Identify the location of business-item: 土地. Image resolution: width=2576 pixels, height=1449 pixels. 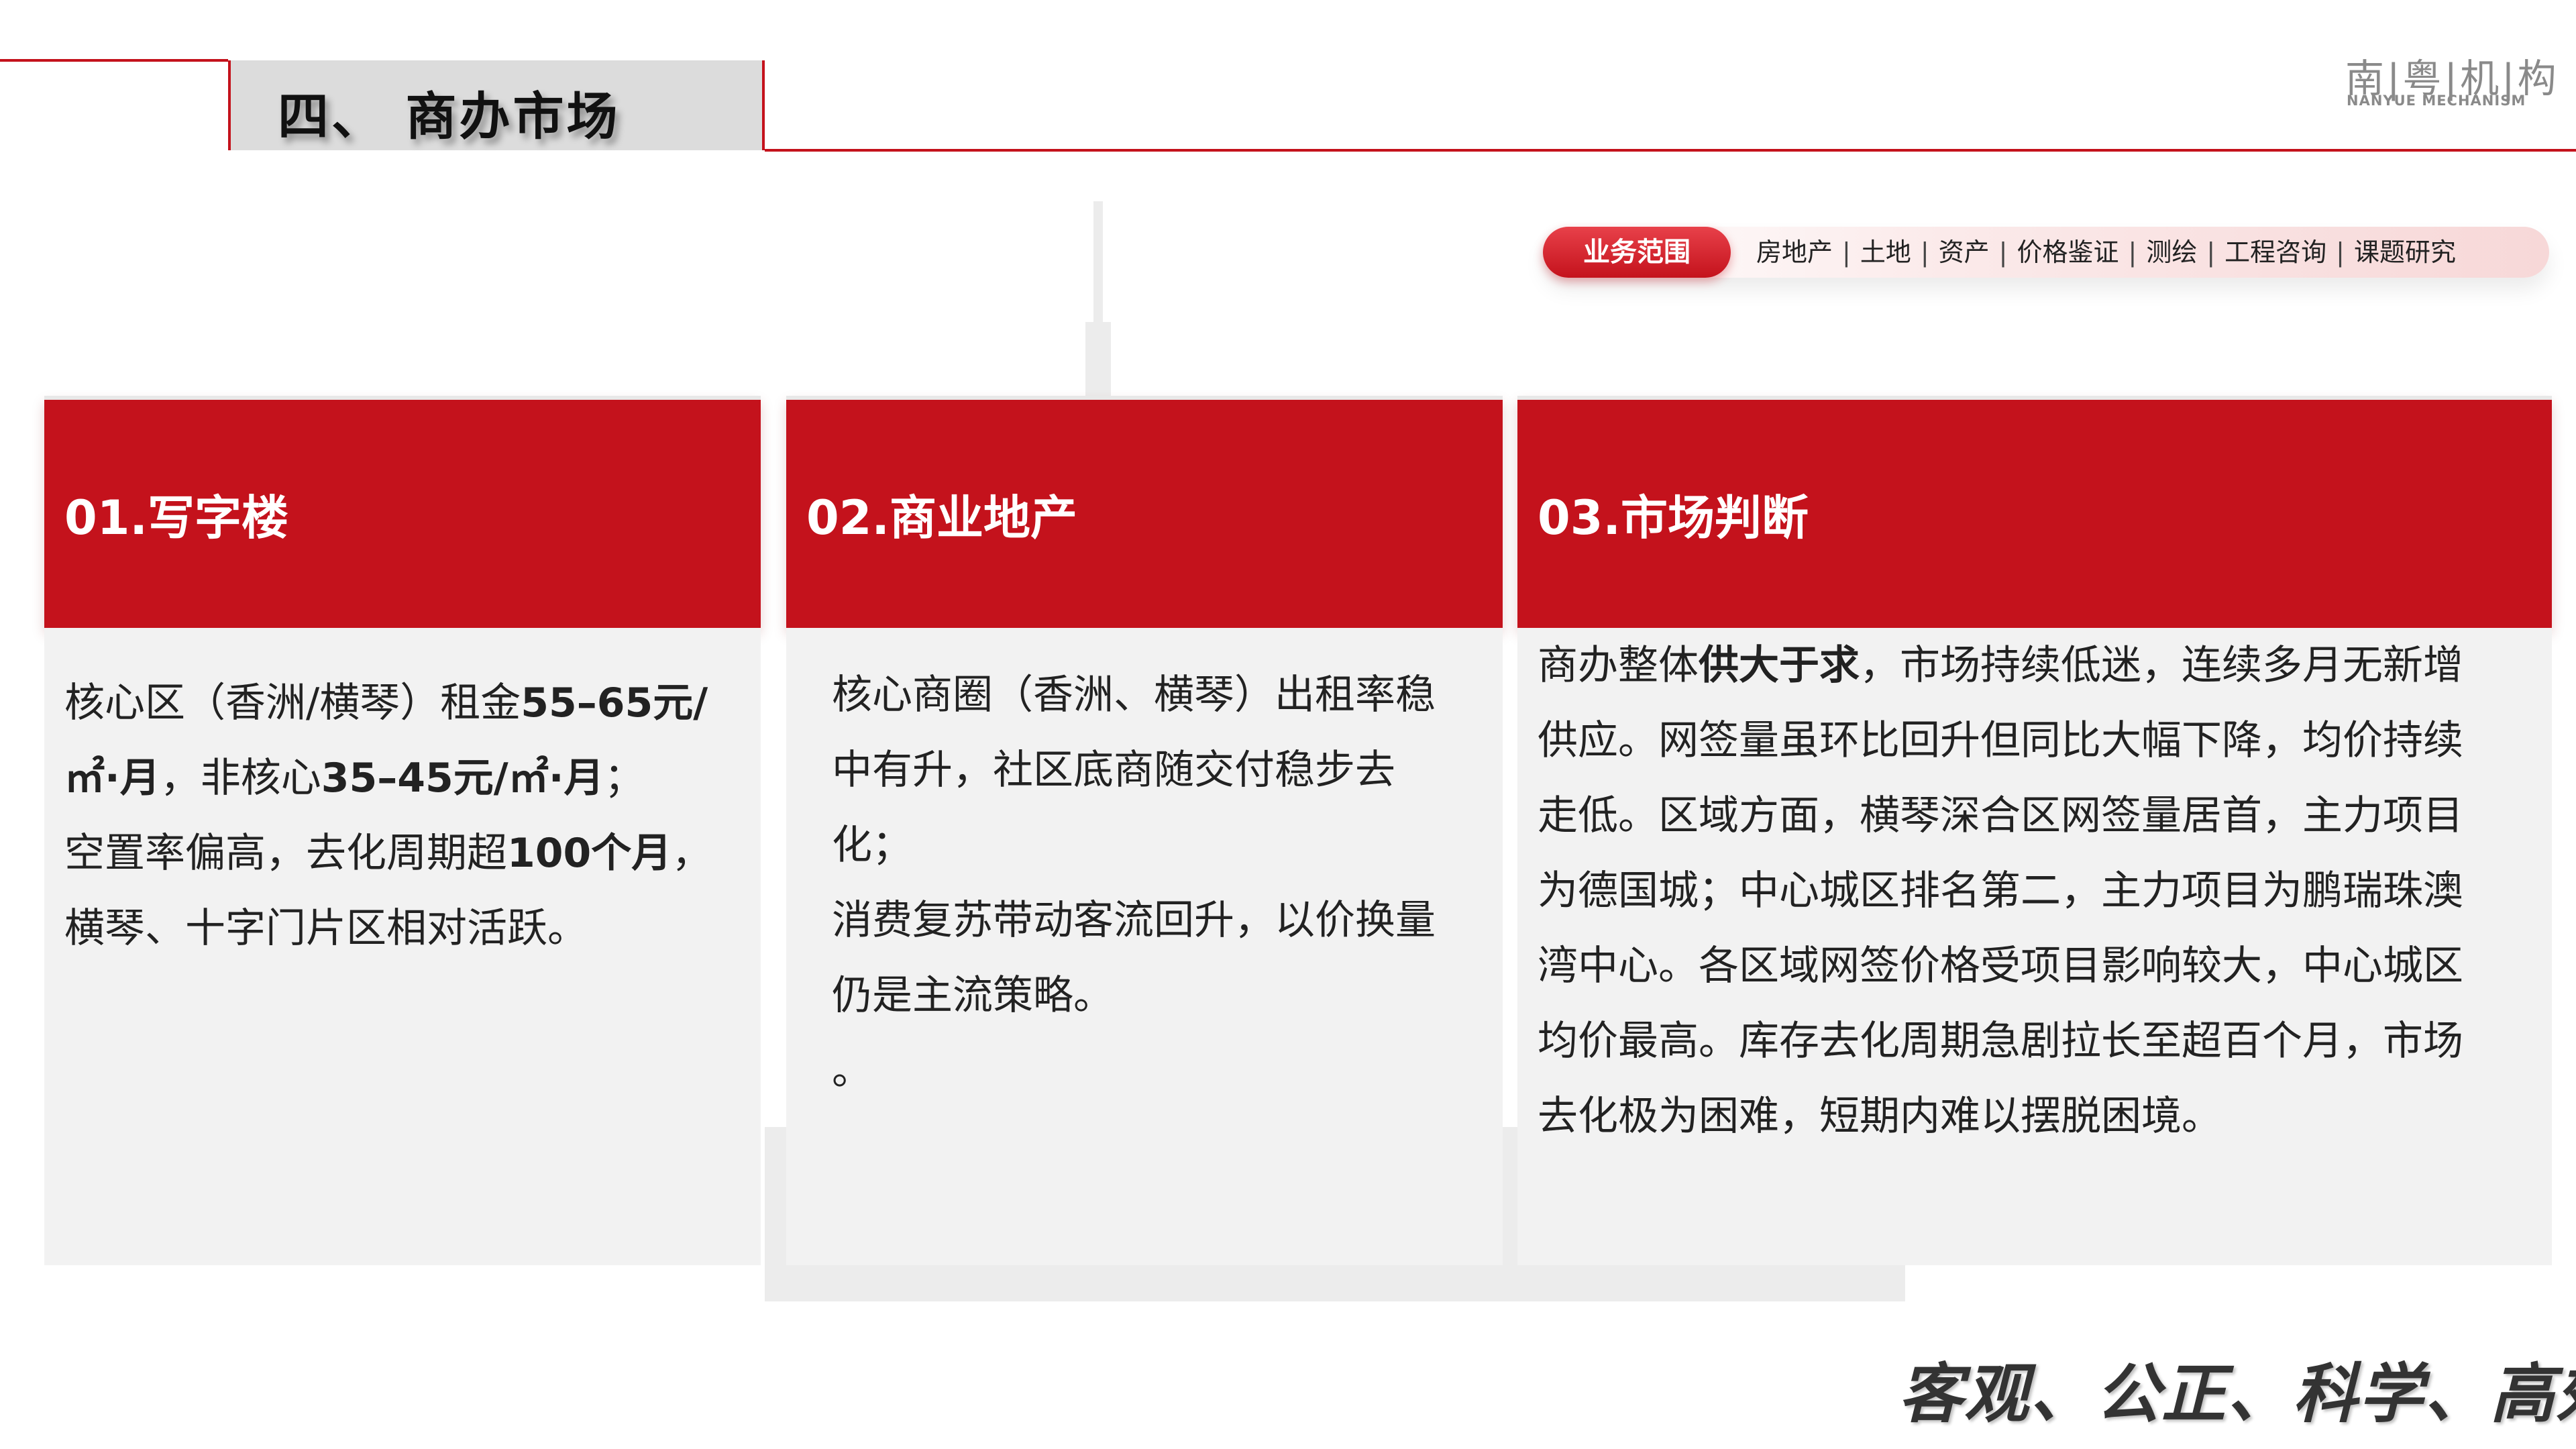
(1885, 252).